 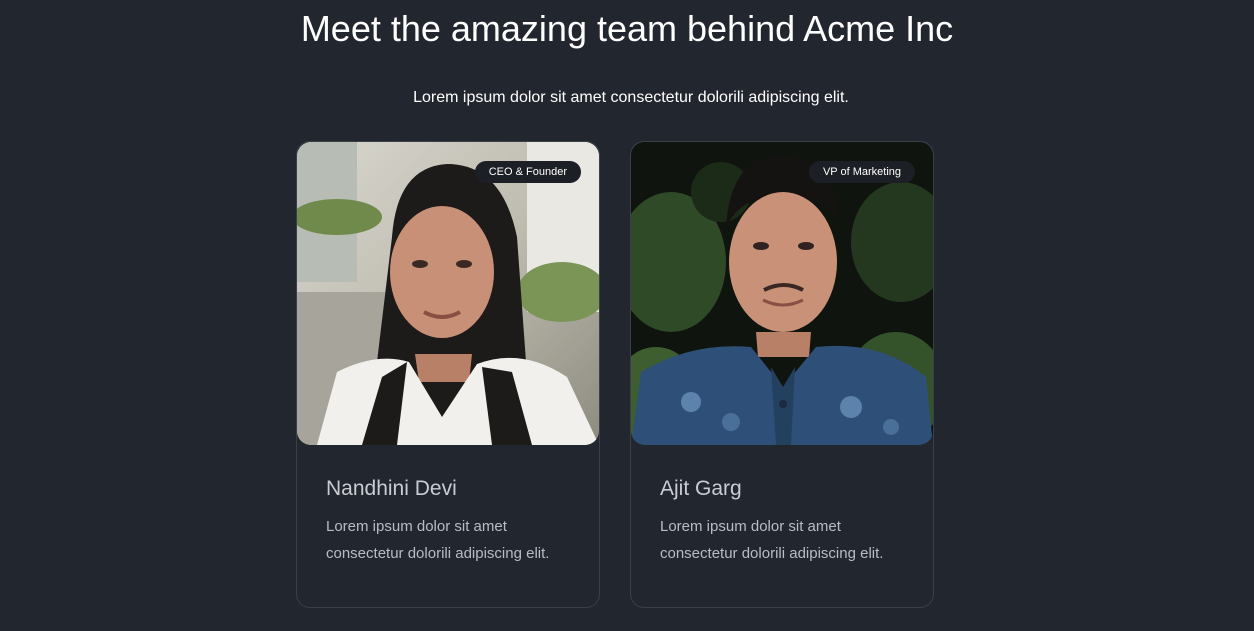 I want to click on role-badge: CEO & Founder, so click(x=527, y=172).